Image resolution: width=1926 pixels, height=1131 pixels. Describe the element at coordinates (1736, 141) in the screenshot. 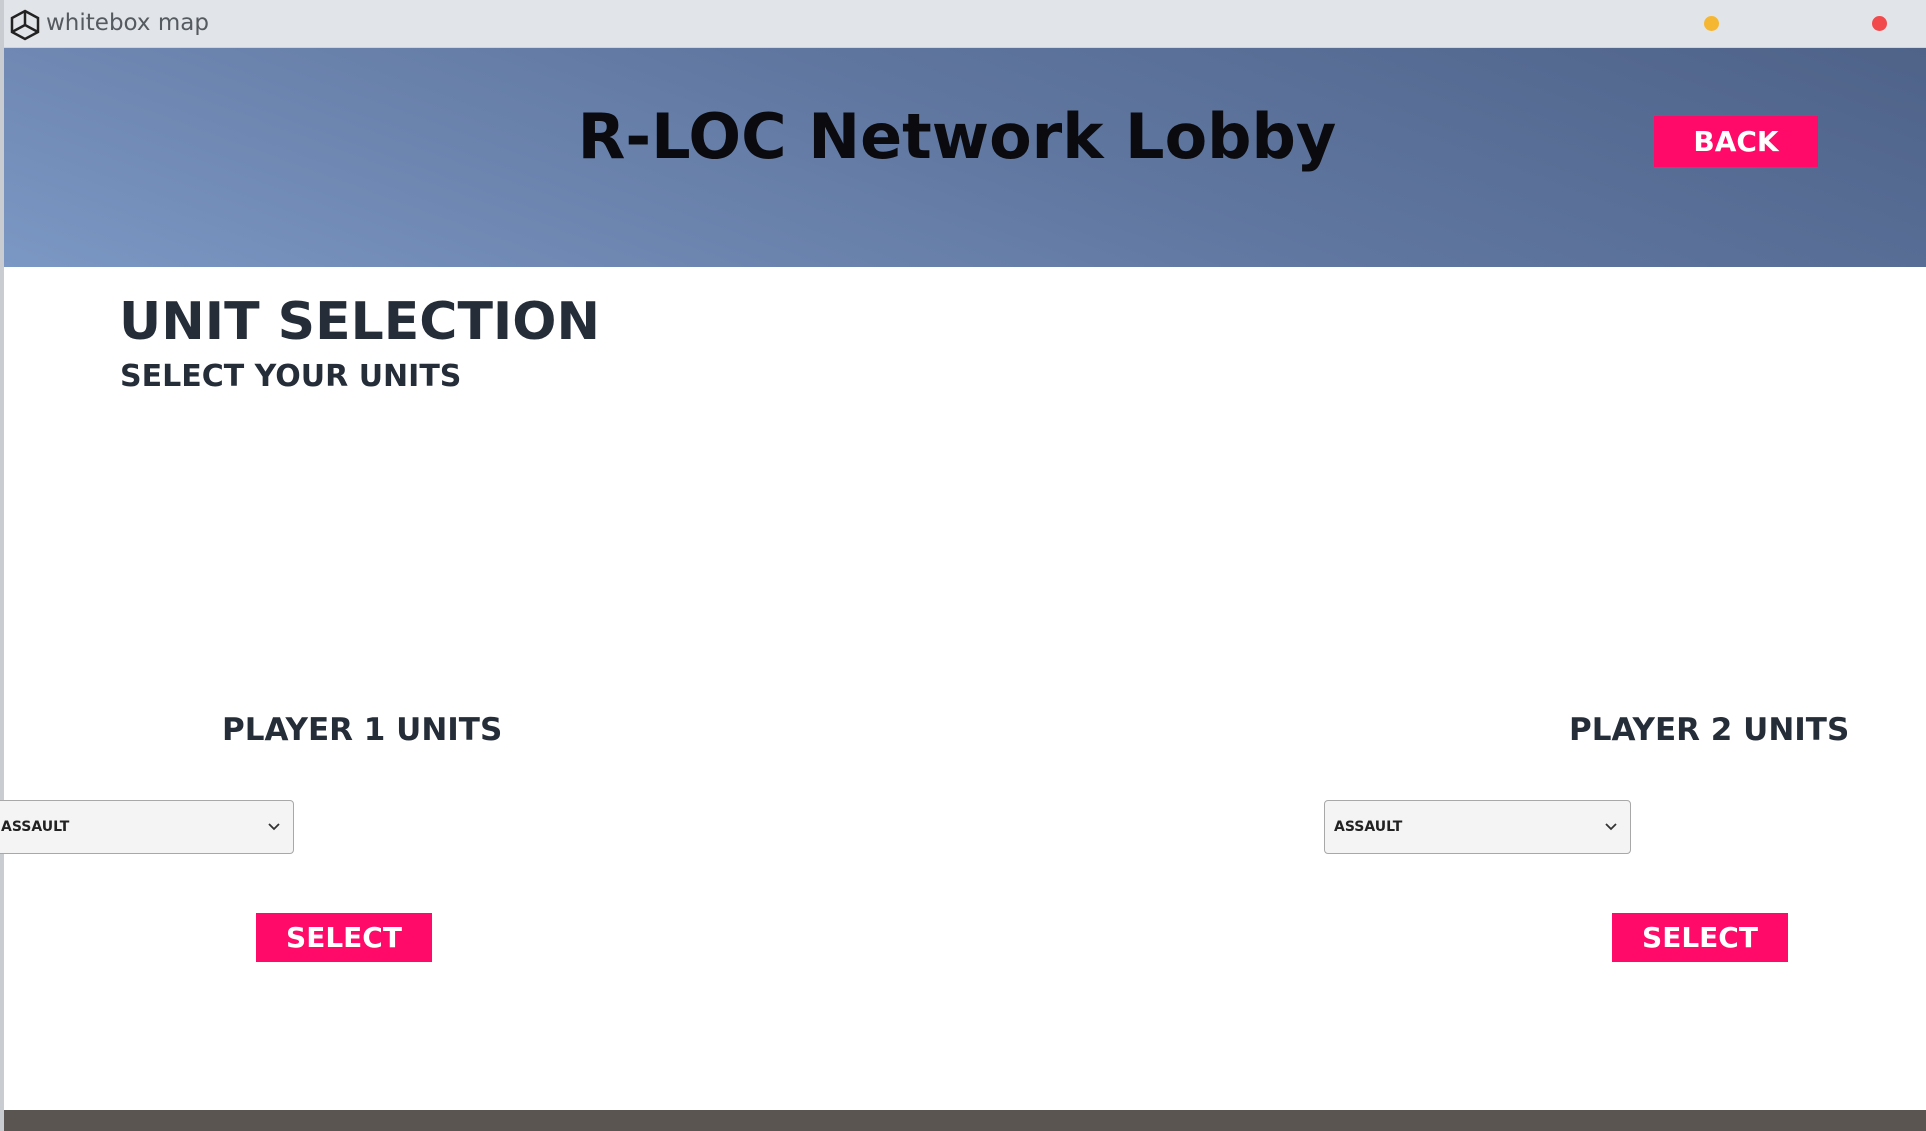

I see `back-button: BACK` at that location.